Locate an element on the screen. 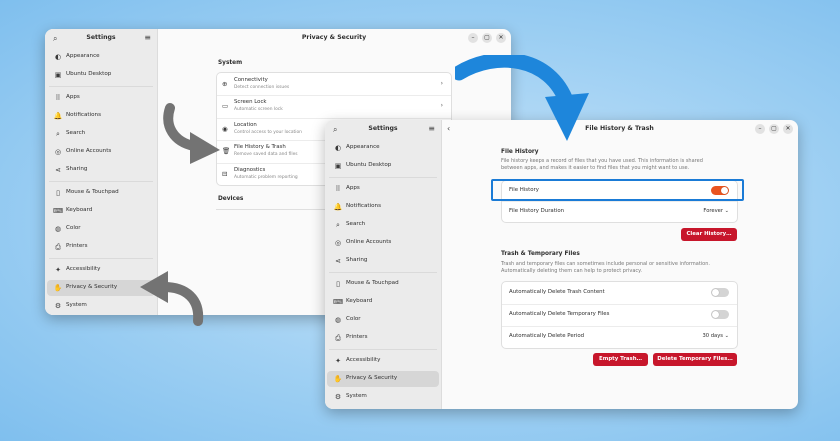  sidebar-item-label: Appearance is located at coordinates (83, 56).